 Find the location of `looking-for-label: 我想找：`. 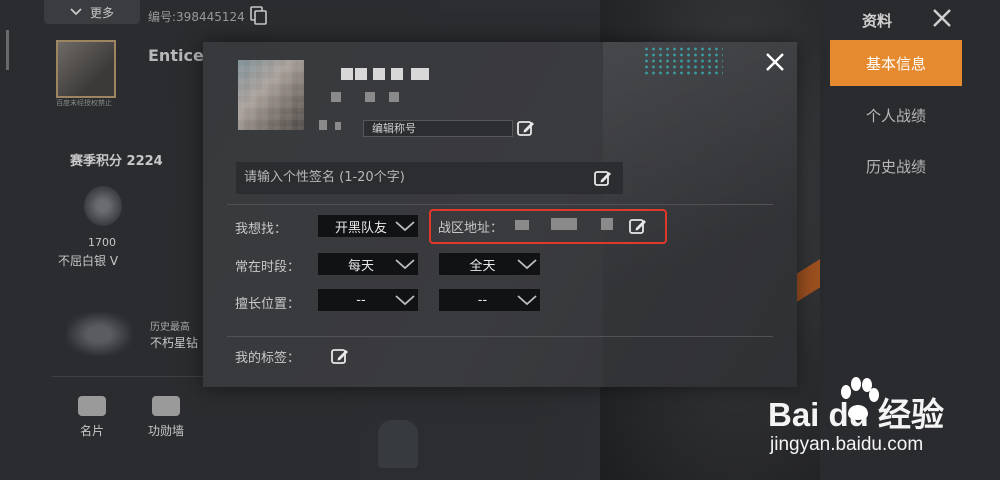

looking-for-label: 我想找： is located at coordinates (261, 229).